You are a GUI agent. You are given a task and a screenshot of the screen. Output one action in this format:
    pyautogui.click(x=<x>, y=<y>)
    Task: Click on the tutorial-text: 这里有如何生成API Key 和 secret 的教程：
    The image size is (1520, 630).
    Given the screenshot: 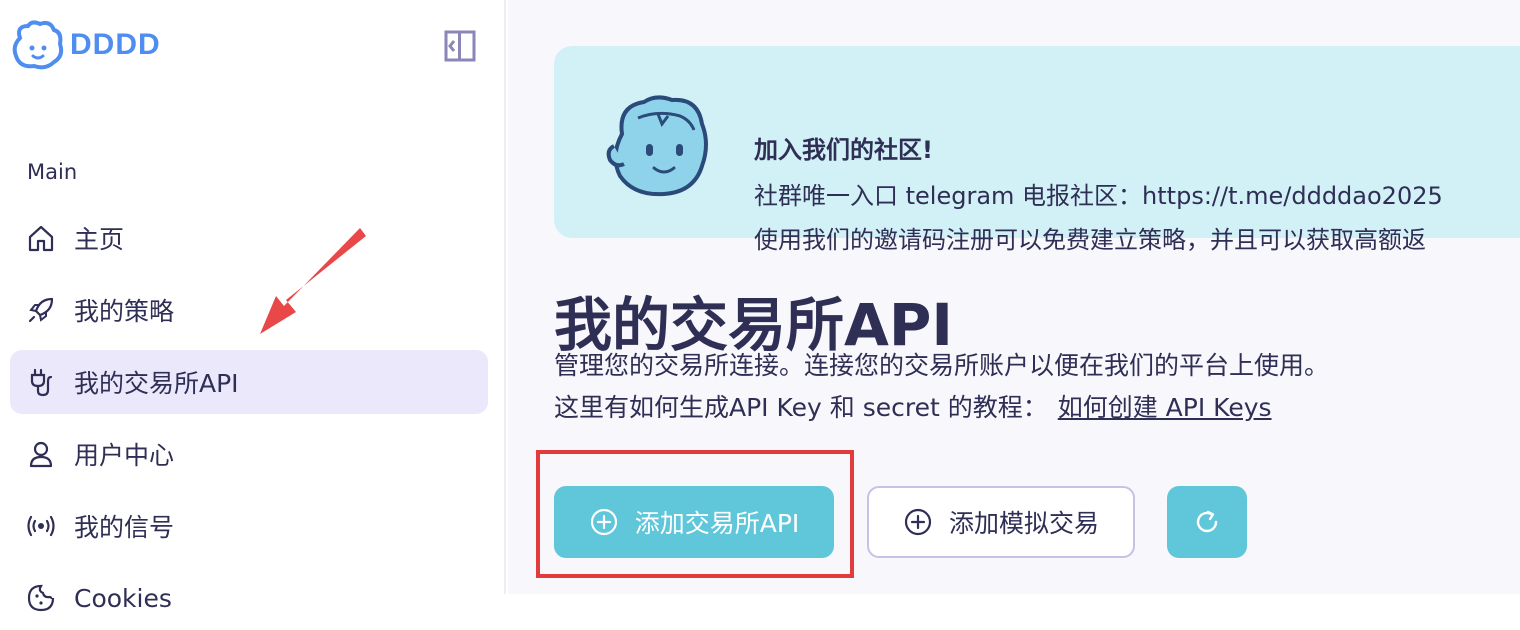 What is the action you would take?
    pyautogui.click(x=801, y=407)
    